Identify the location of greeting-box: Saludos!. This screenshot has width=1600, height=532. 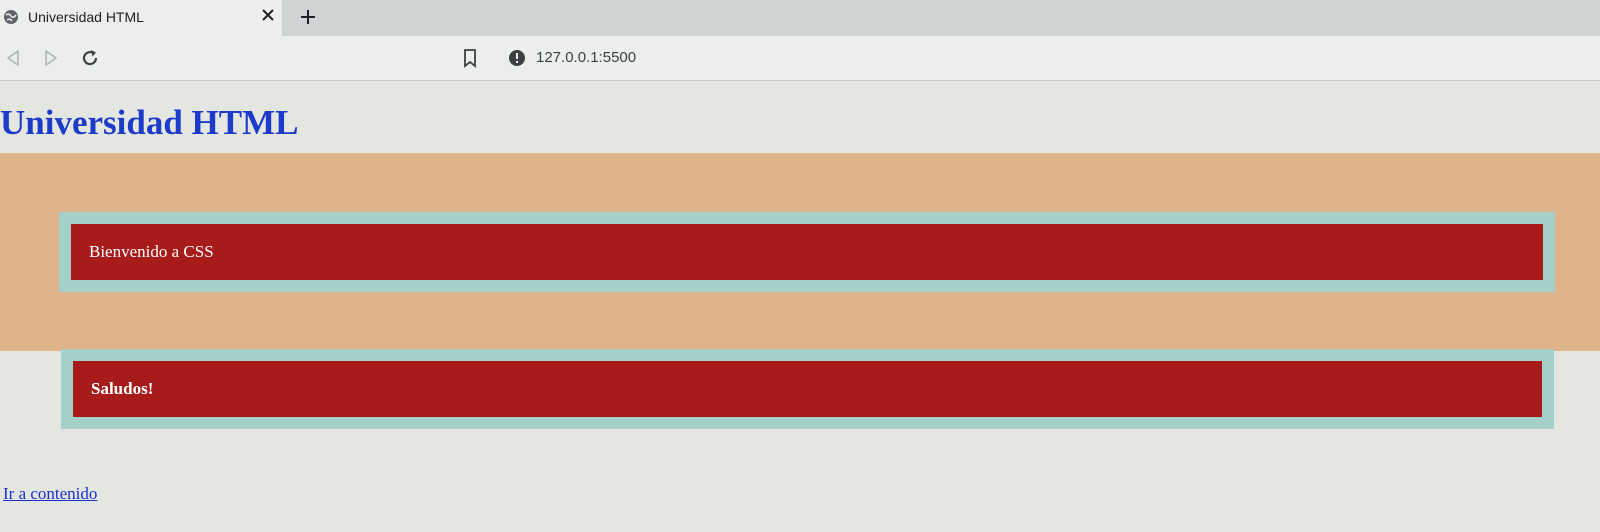
(807, 389).